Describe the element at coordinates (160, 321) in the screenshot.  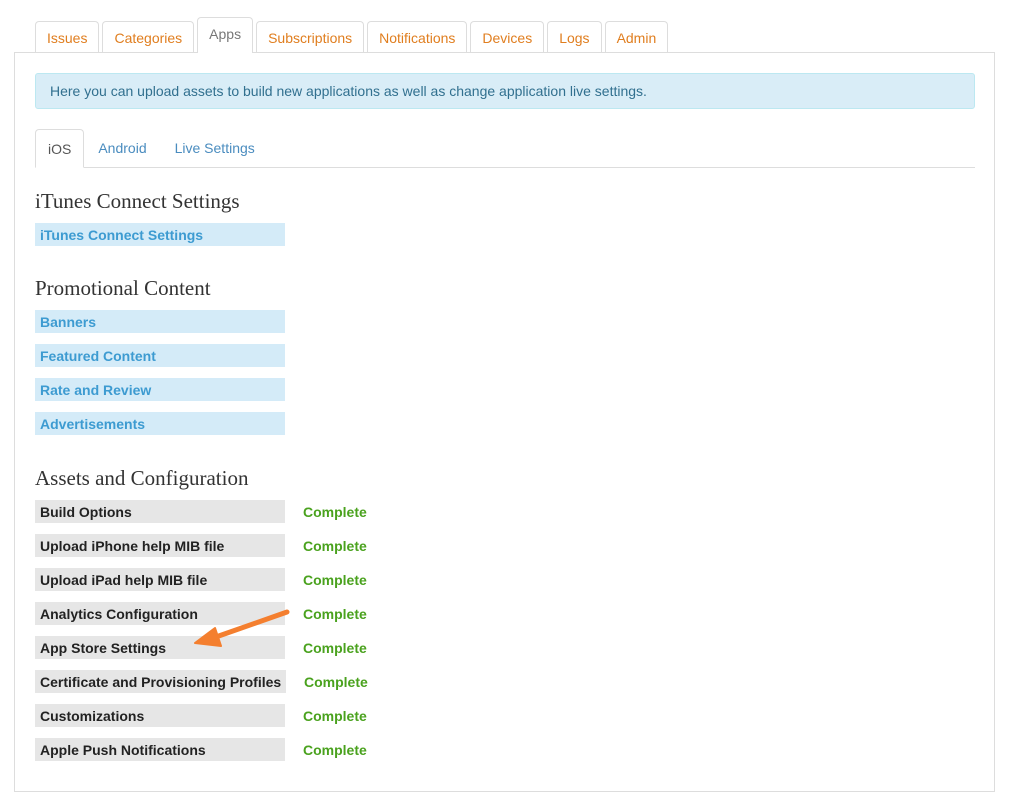
I see `banners-link: Banners` at that location.